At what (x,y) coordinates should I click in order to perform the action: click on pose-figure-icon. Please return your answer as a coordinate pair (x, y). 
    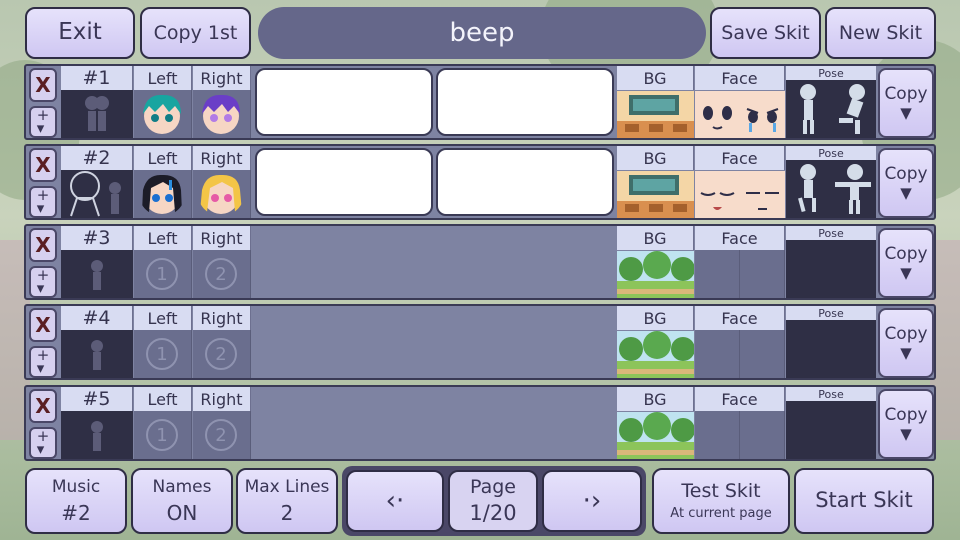
    Looking at the image, I should click on (808, 109).